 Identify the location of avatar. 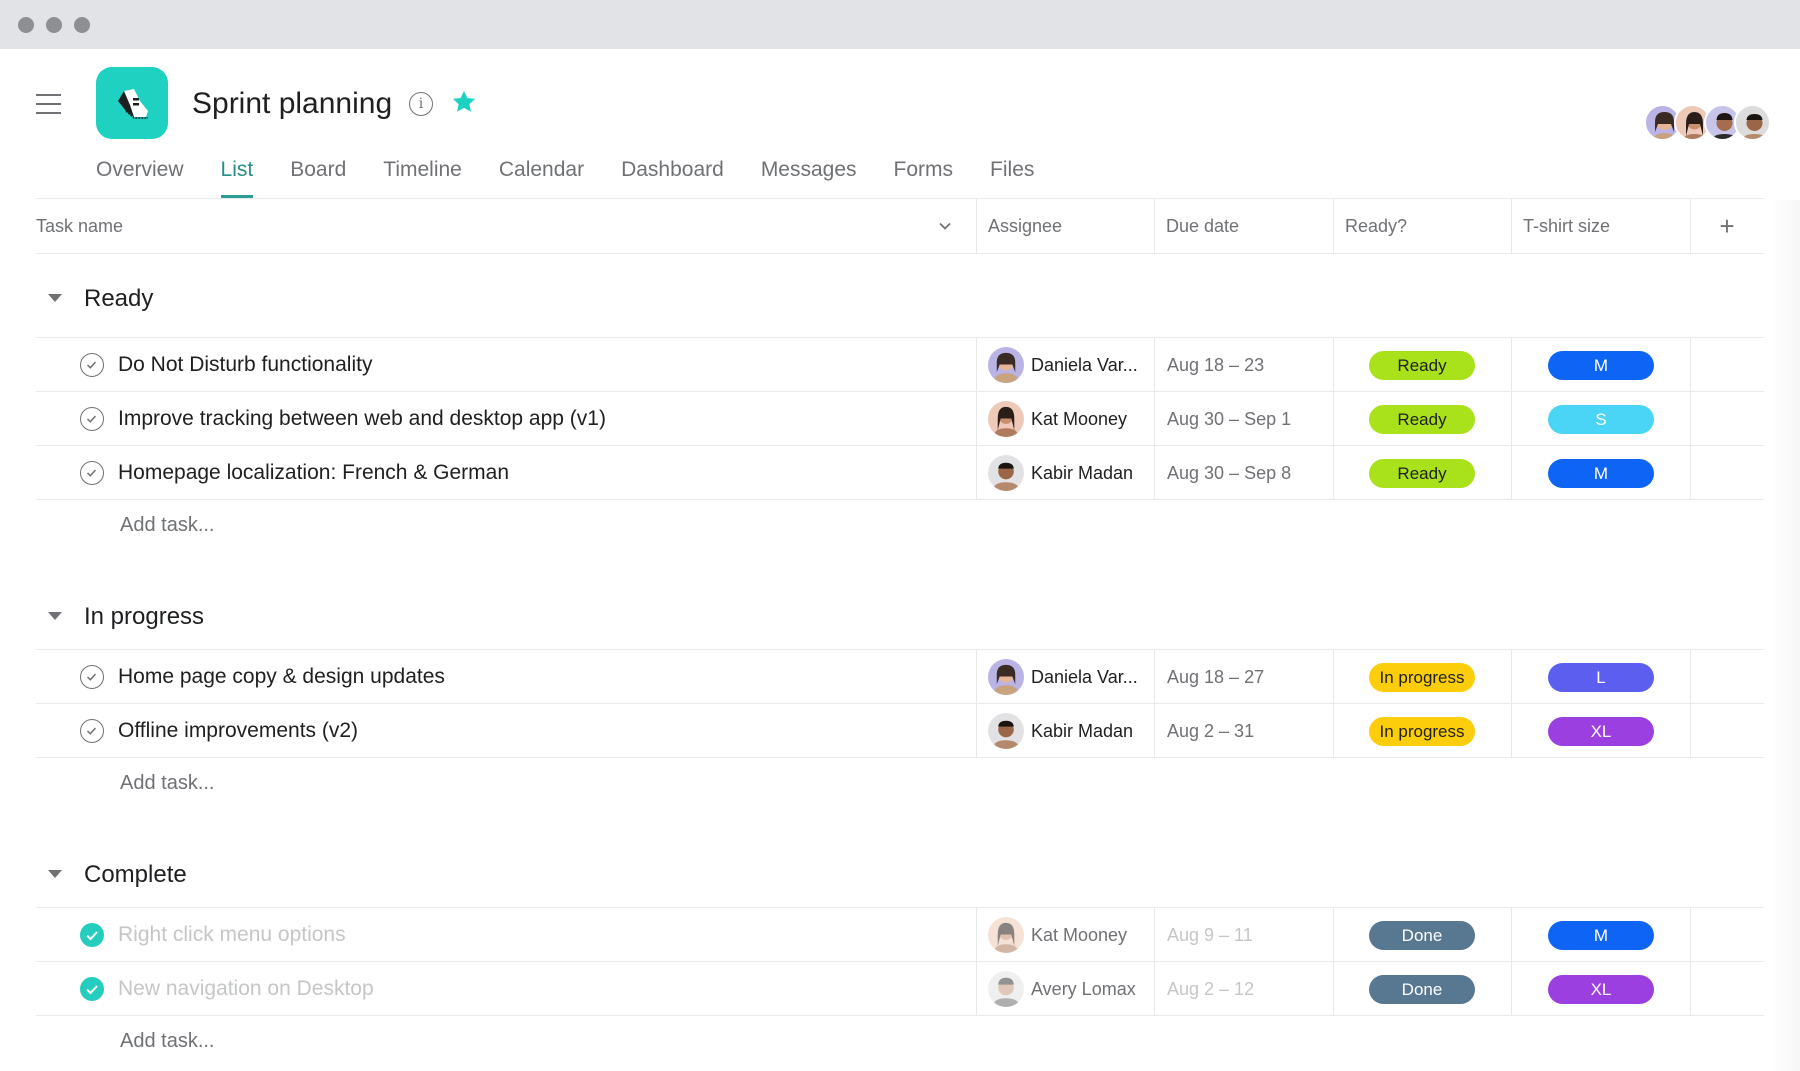
(1006, 935).